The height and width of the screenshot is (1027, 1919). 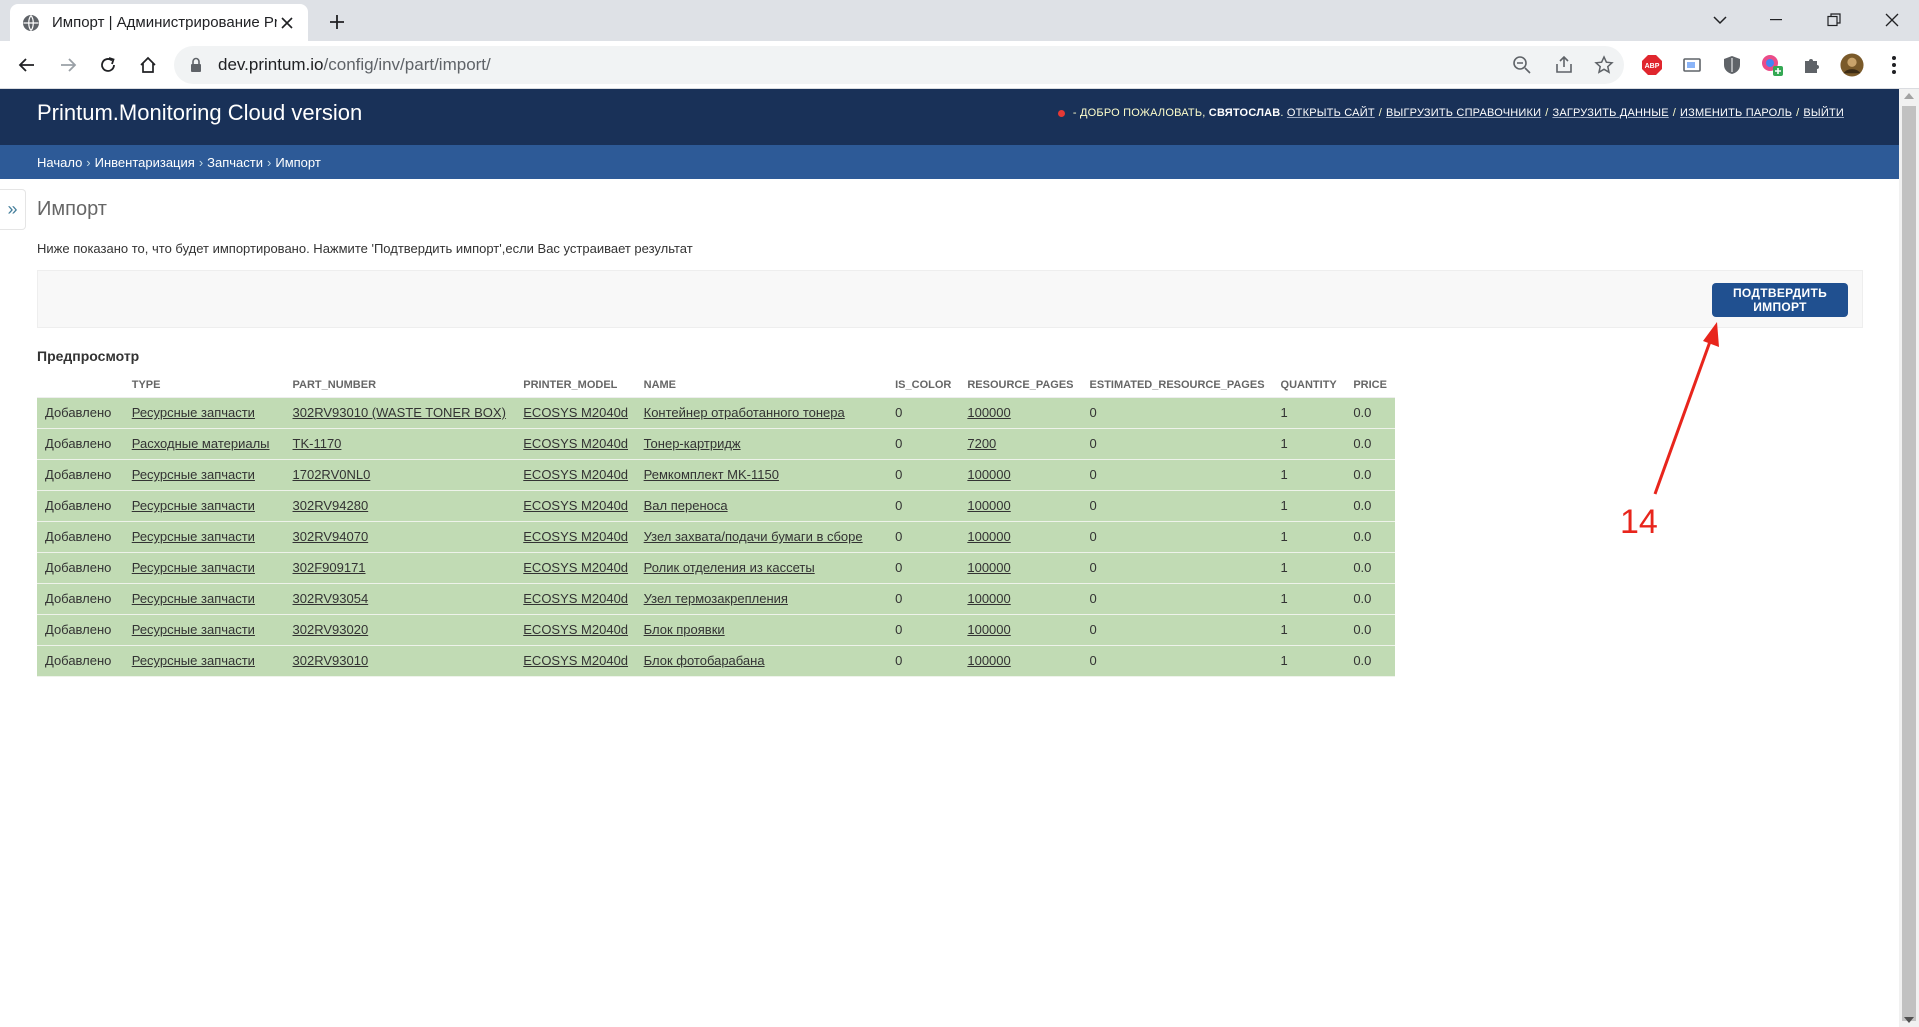 I want to click on tab-search-icon, so click(x=1720, y=20).